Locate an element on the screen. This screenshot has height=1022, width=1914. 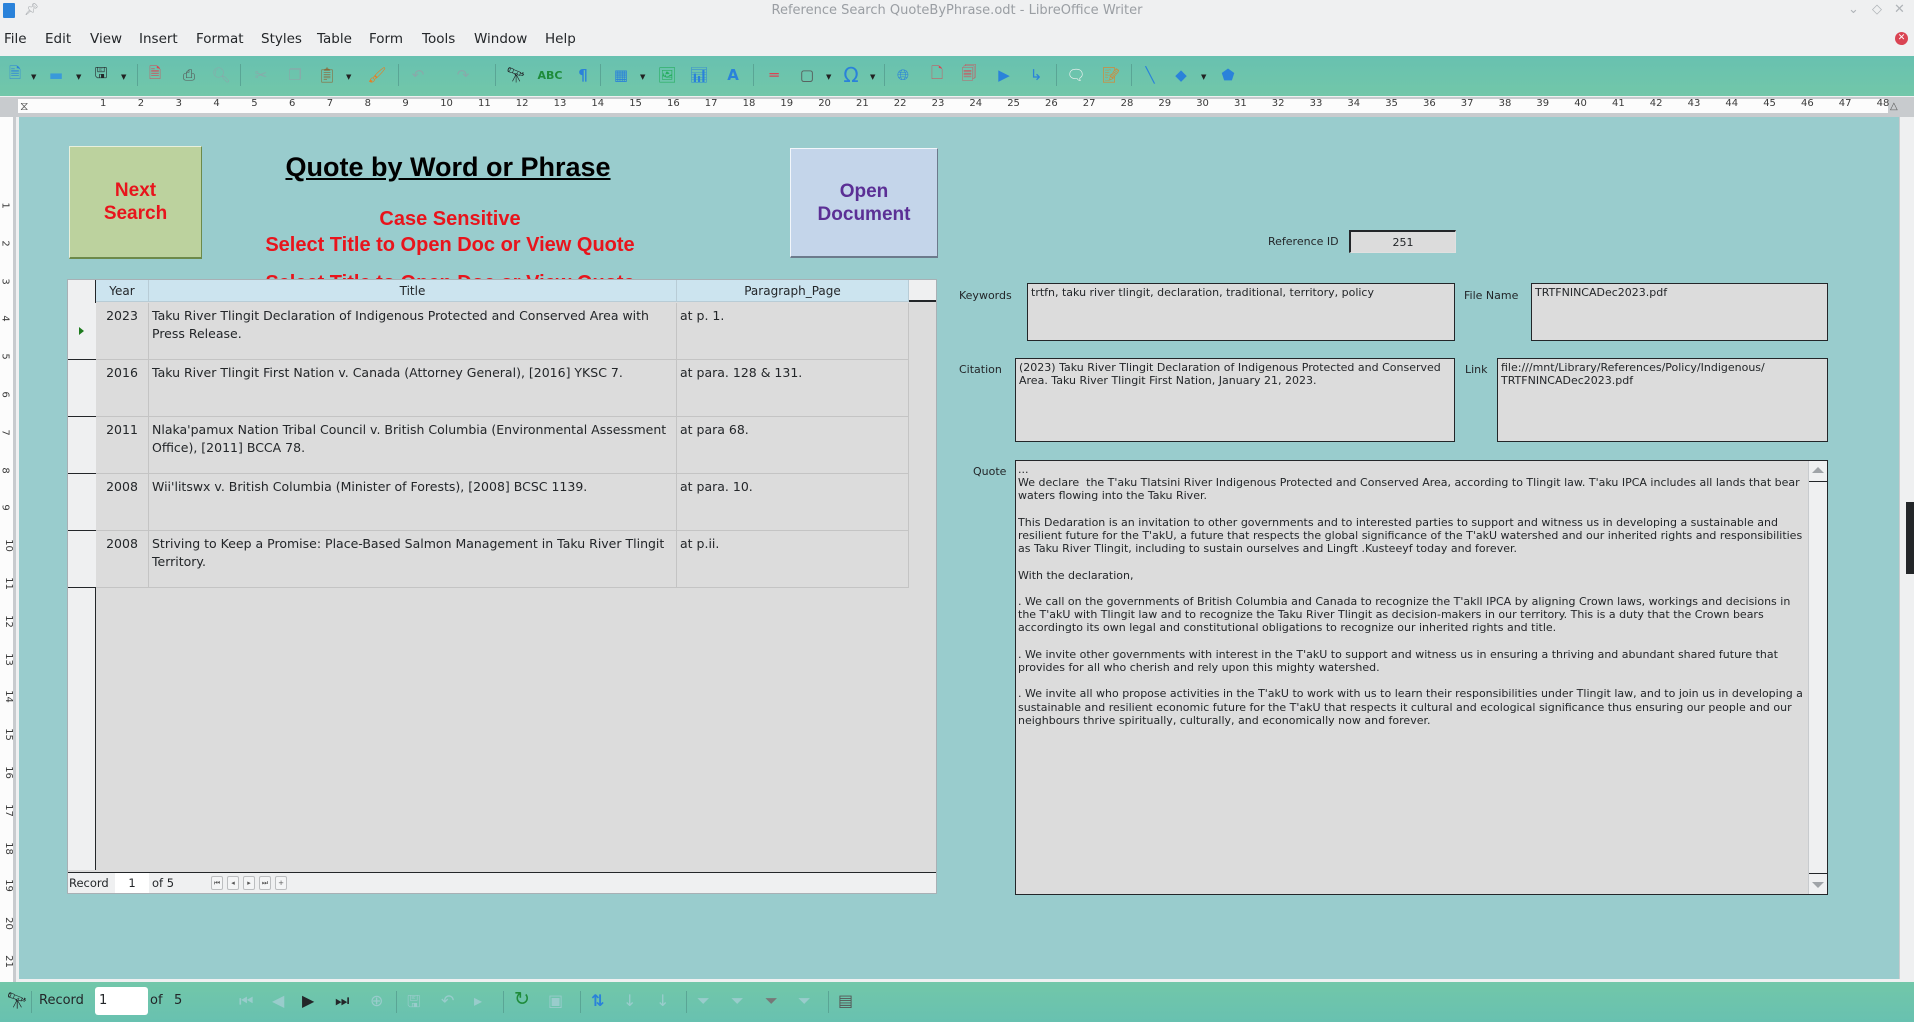
document-scrollbar is located at coordinates (1906, 548).